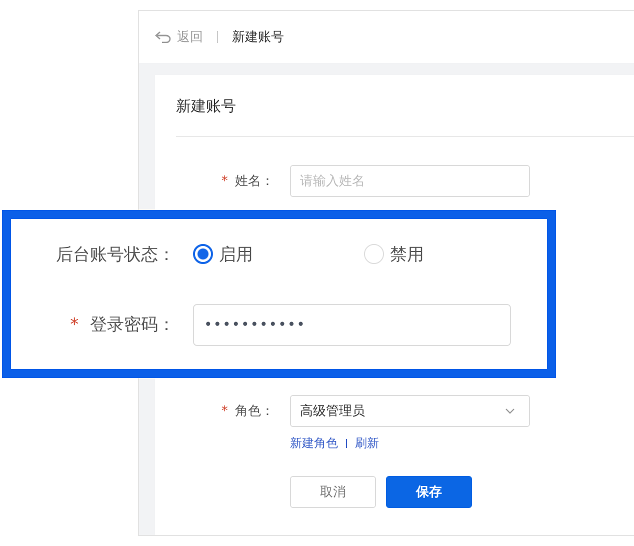 The width and height of the screenshot is (634, 546). I want to click on card-title: 新建账号, so click(206, 107).